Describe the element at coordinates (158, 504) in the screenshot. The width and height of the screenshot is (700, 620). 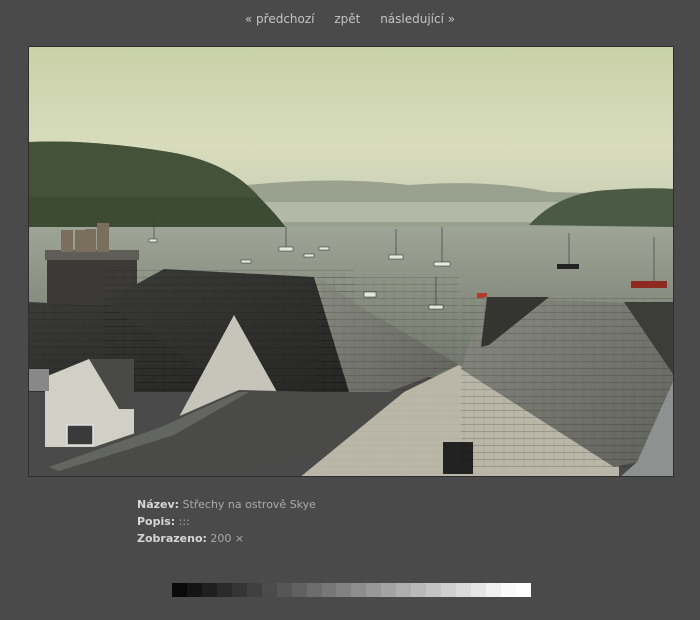
I see `name-label: Název:` at that location.